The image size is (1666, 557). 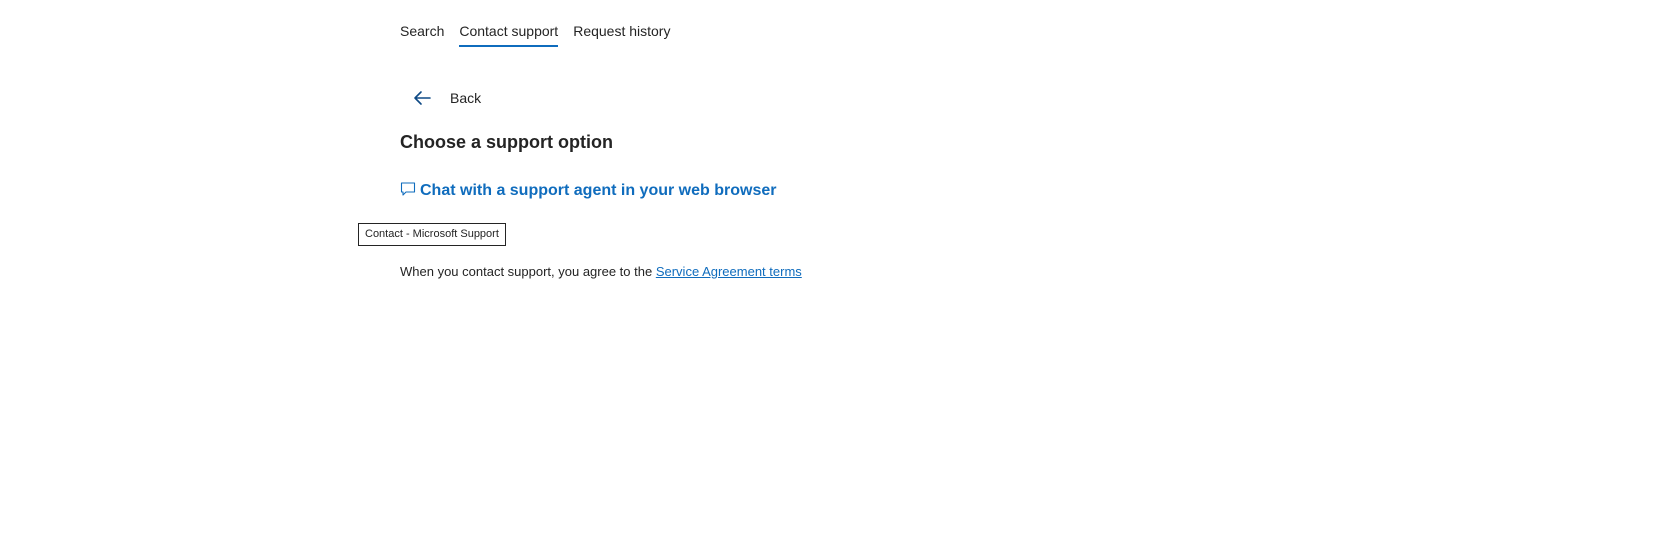 What do you see at coordinates (445, 98) in the screenshot?
I see `back-button: Back` at bounding box center [445, 98].